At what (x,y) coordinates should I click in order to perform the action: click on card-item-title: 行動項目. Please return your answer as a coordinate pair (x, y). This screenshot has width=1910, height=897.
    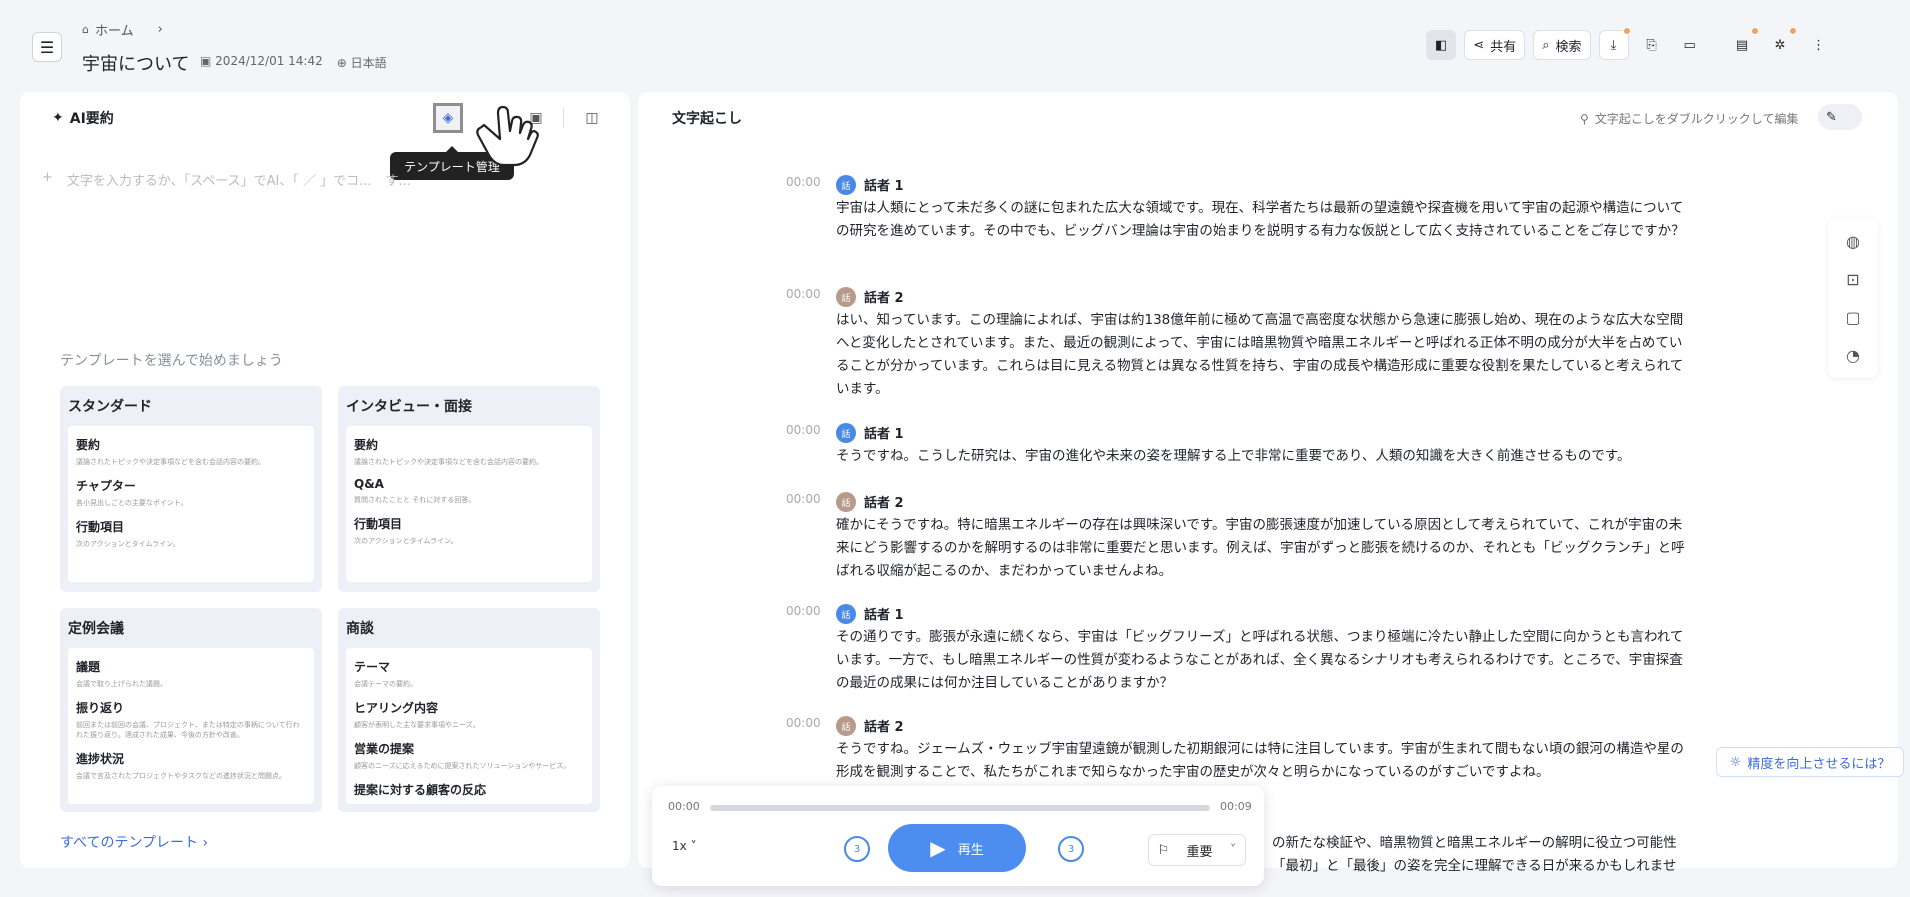
    Looking at the image, I should click on (378, 524).